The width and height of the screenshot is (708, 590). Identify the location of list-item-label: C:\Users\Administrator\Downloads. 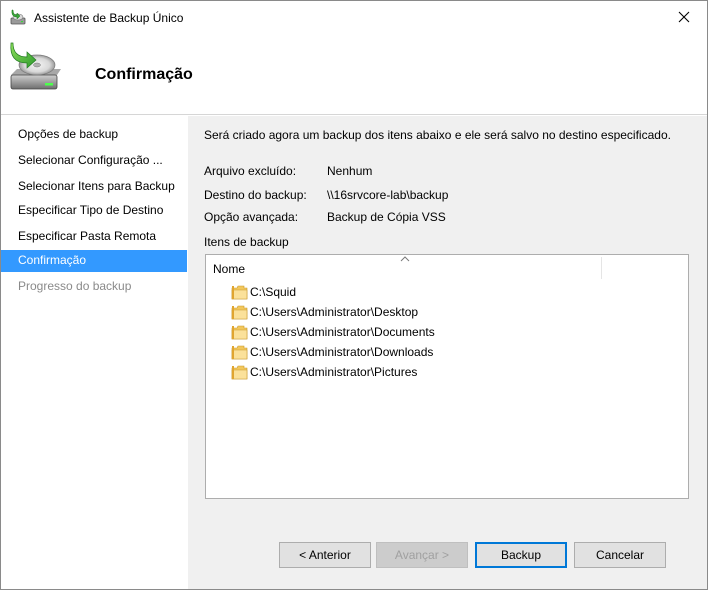
(342, 352).